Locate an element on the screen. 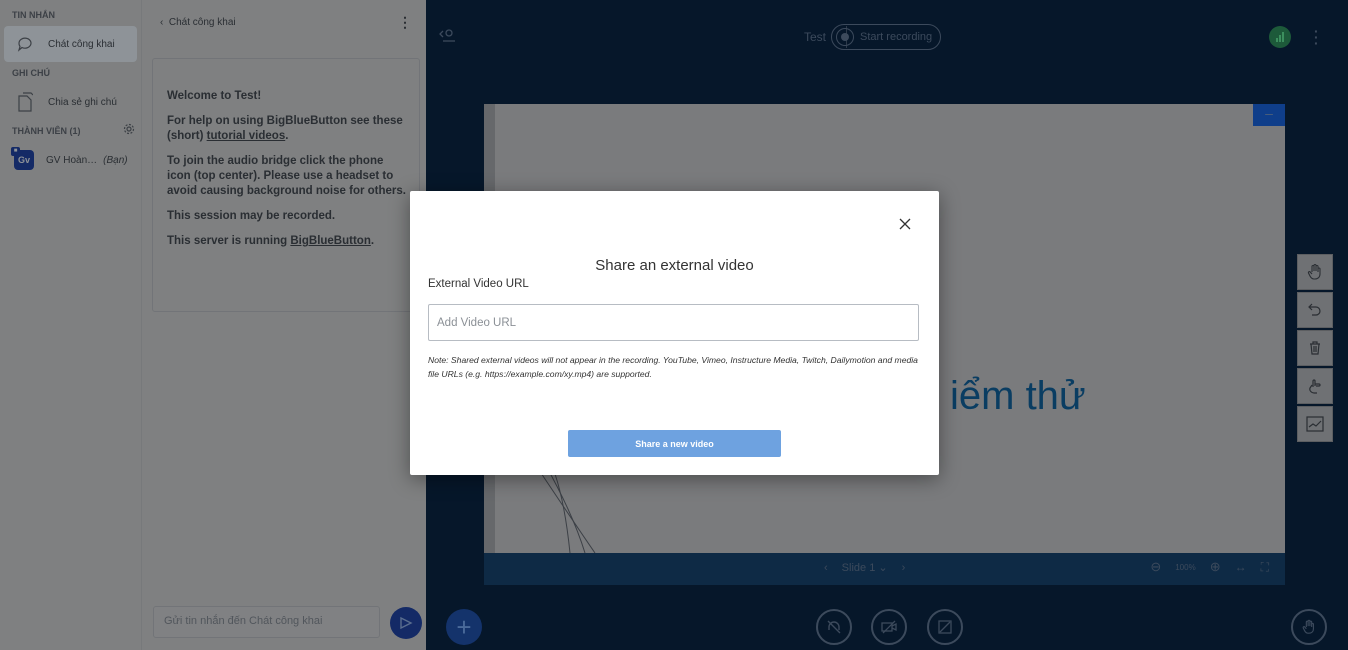 The width and height of the screenshot is (1348, 650). share-video-button: Share a new video is located at coordinates (674, 443).